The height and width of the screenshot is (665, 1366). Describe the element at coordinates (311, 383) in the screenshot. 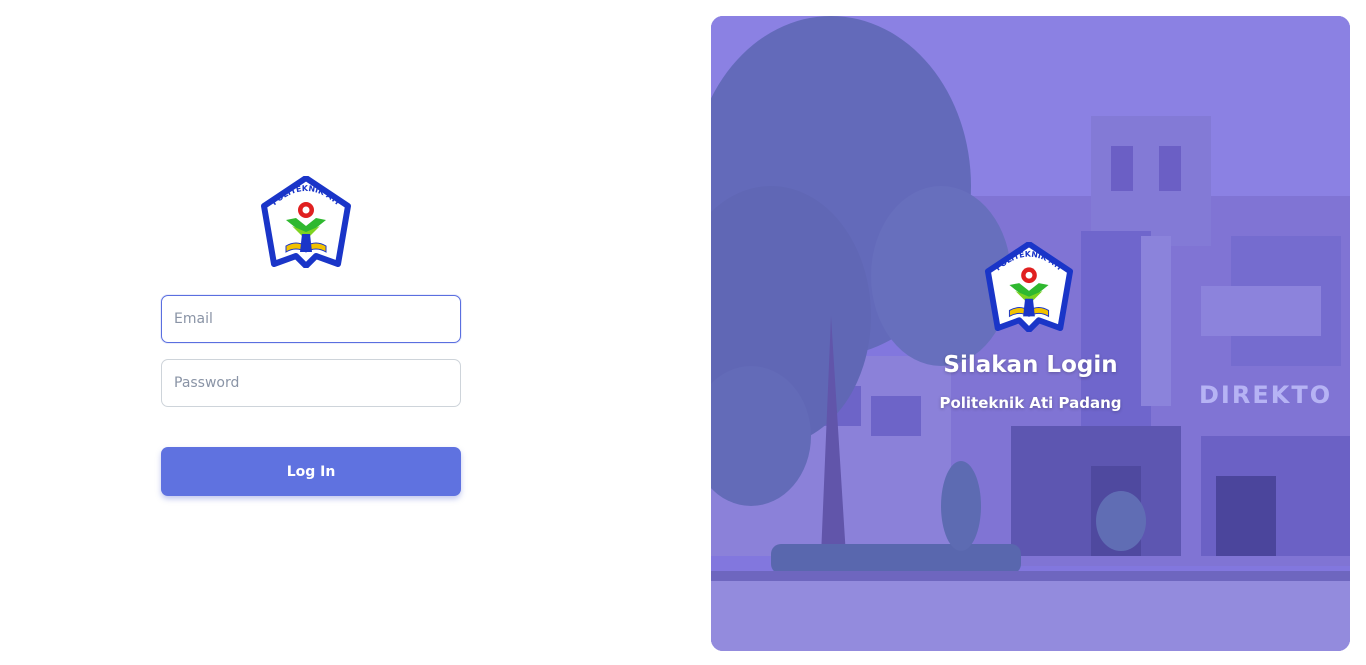

I see `password-input` at that location.